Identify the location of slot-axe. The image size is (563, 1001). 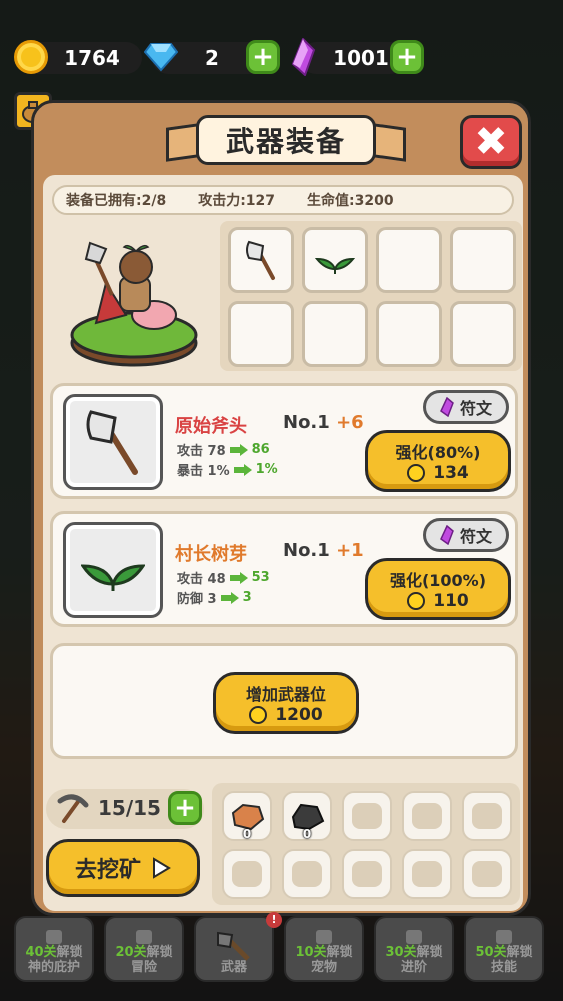
(261, 260).